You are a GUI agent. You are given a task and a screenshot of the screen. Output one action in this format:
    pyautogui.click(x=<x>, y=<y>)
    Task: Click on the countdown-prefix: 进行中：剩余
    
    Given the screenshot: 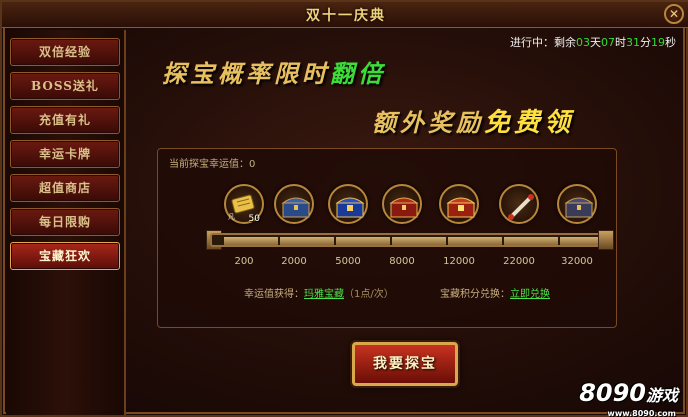 What is the action you would take?
    pyautogui.click(x=543, y=42)
    